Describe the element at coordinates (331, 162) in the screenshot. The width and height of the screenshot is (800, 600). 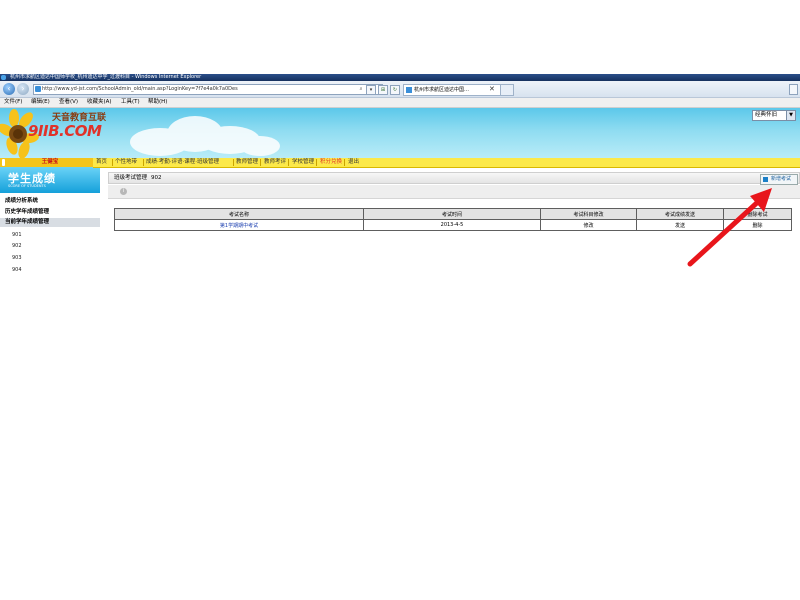
I see `nav-points: 积分兑换` at that location.